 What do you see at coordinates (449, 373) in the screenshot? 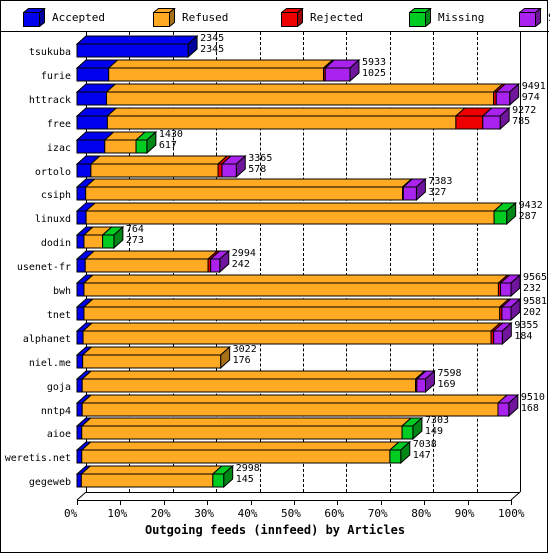
I see `bar-value-label-total: 7598` at bounding box center [449, 373].